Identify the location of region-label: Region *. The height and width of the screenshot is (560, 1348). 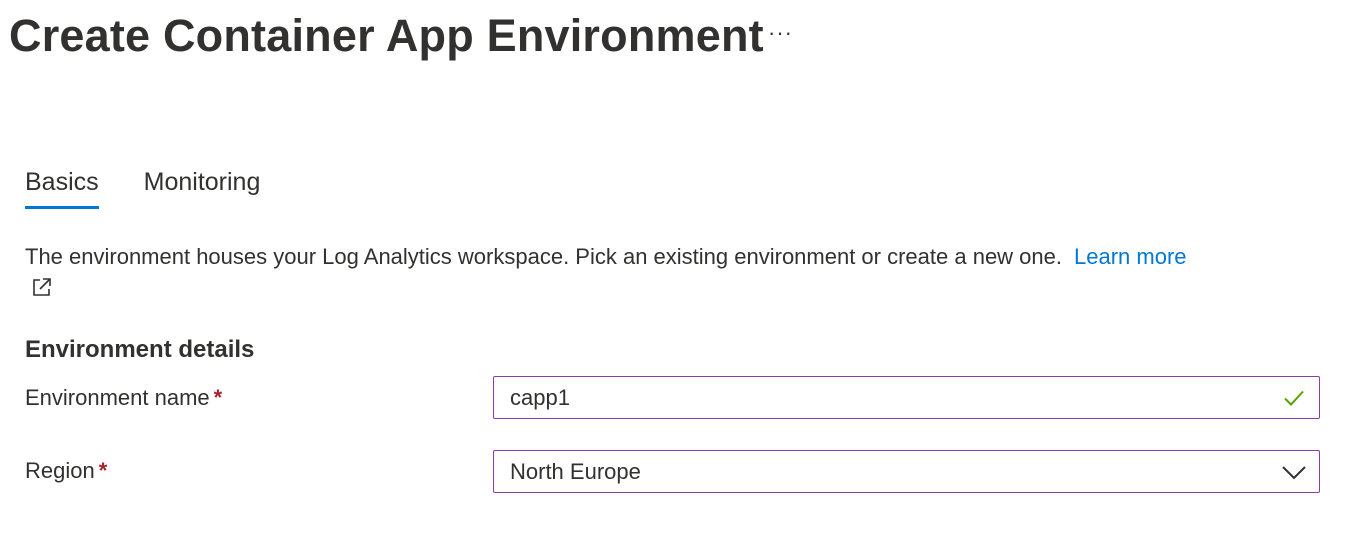
(66, 471).